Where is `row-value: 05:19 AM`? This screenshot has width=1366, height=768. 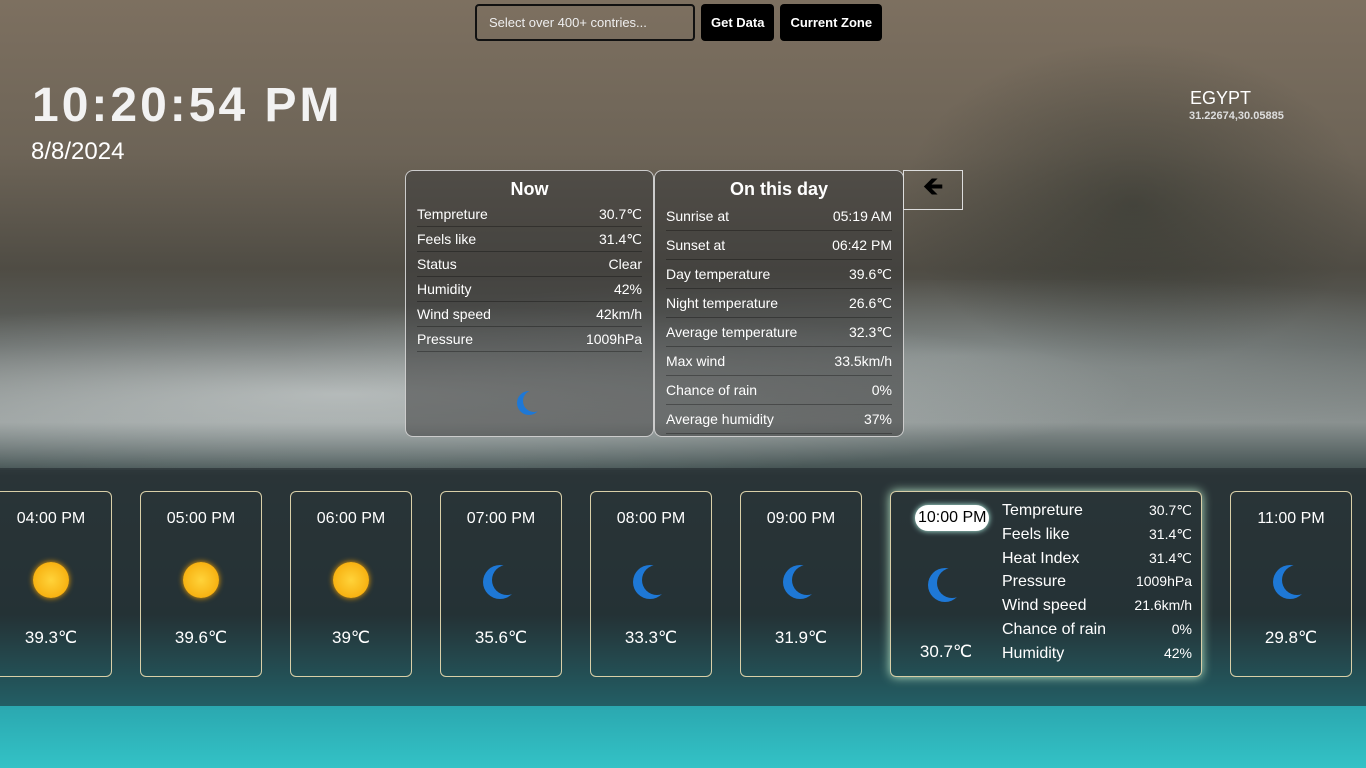
row-value: 05:19 AM is located at coordinates (862, 216).